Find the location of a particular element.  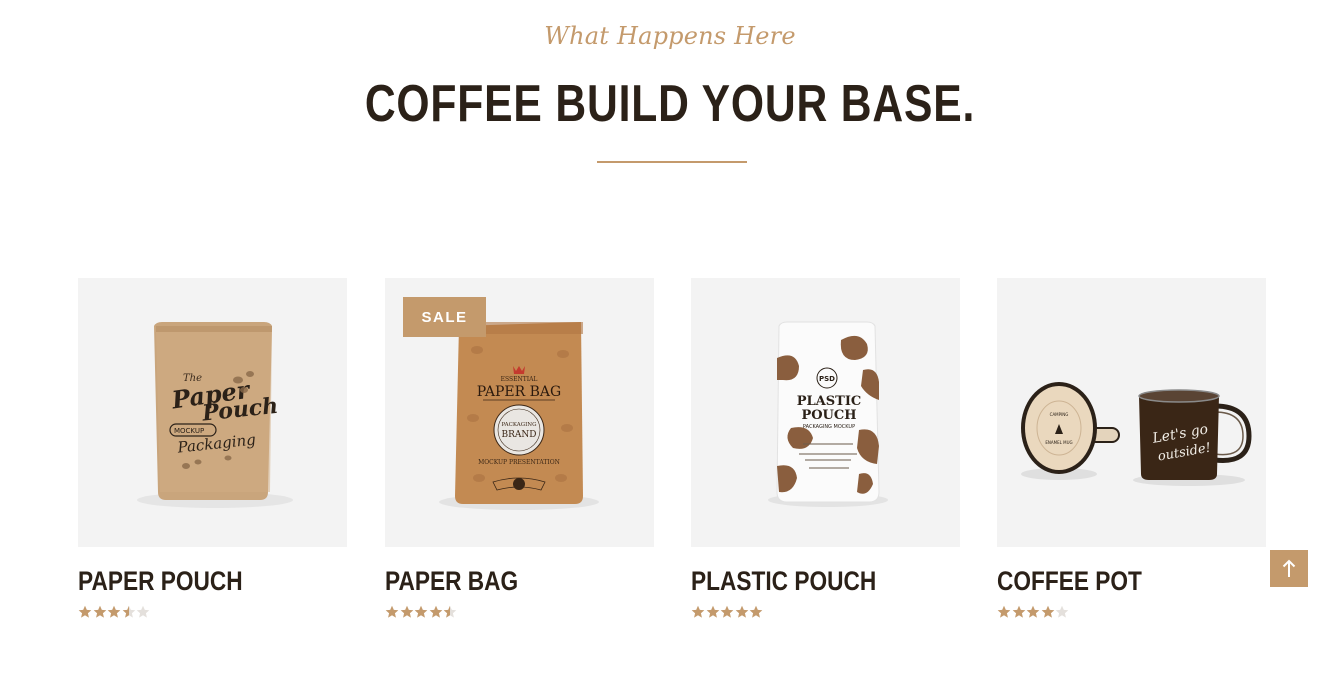

svg-text: ESSENTIAL is located at coordinates (519, 379).